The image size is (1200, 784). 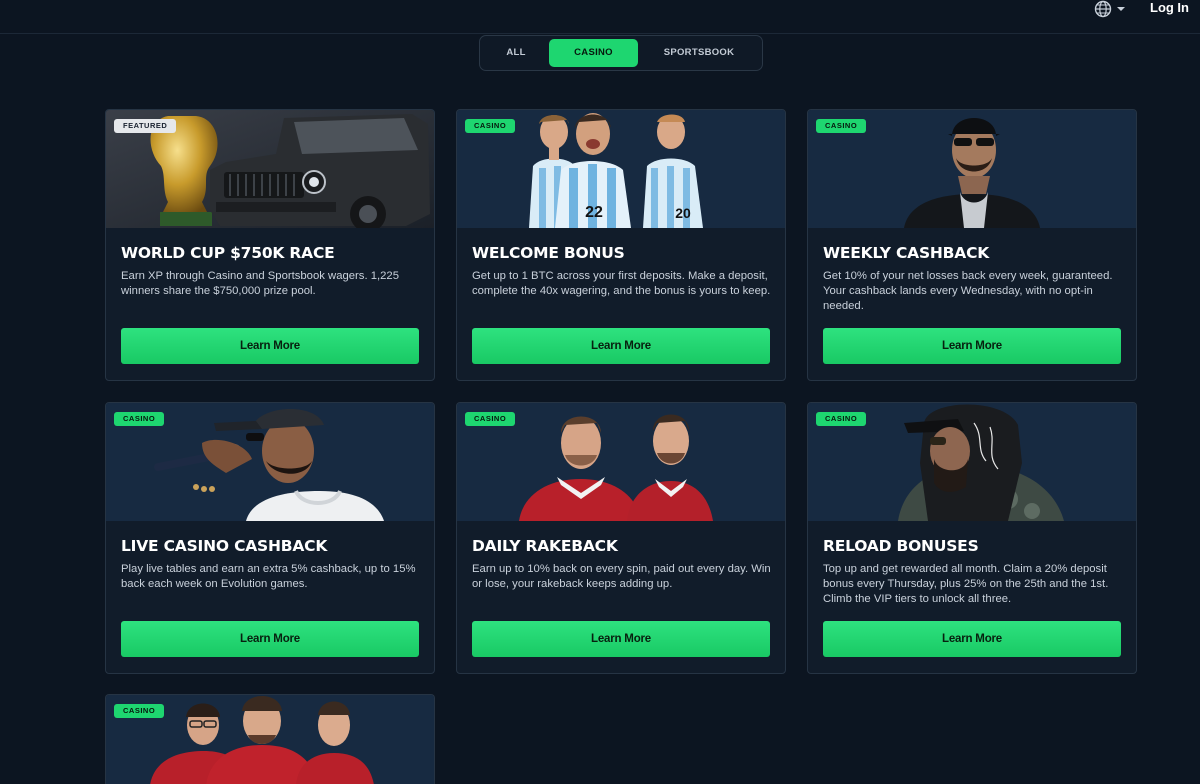 I want to click on category-tabs: ALL CASINO SPORTSBOOK, so click(x=621, y=53).